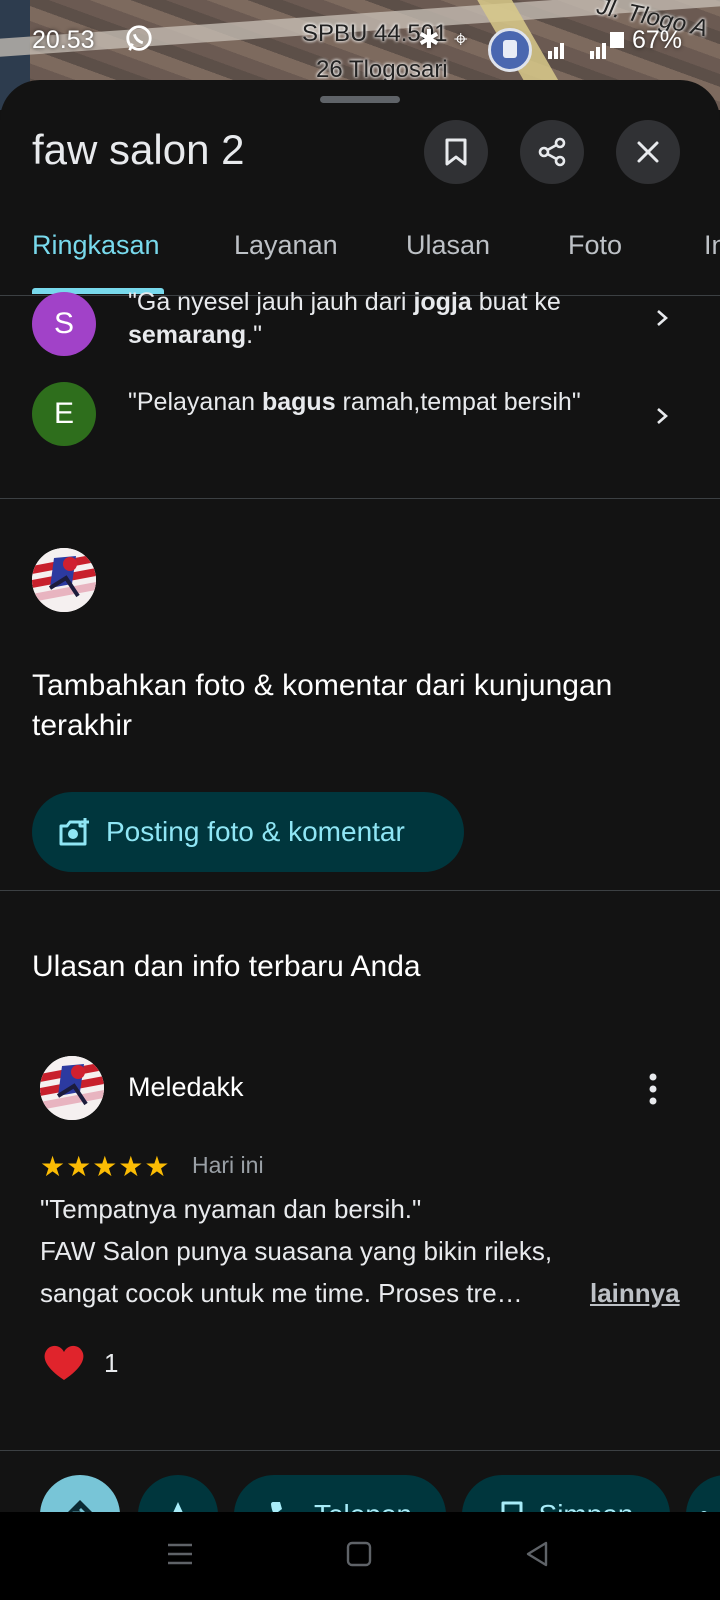 Image resolution: width=720 pixels, height=1600 pixels. I want to click on save-label: Simpan, so click(586, 1505).